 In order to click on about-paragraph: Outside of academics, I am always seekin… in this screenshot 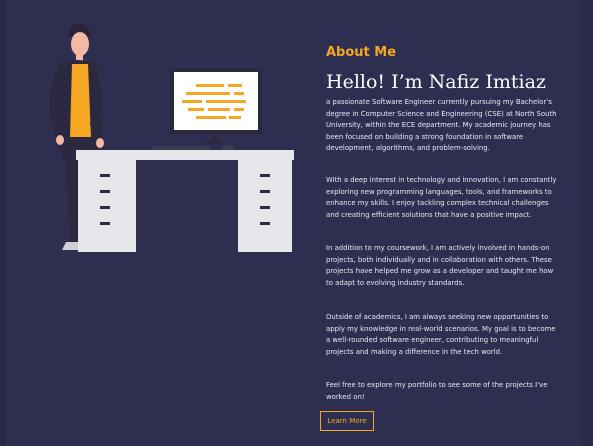, I will do `click(441, 334)`.